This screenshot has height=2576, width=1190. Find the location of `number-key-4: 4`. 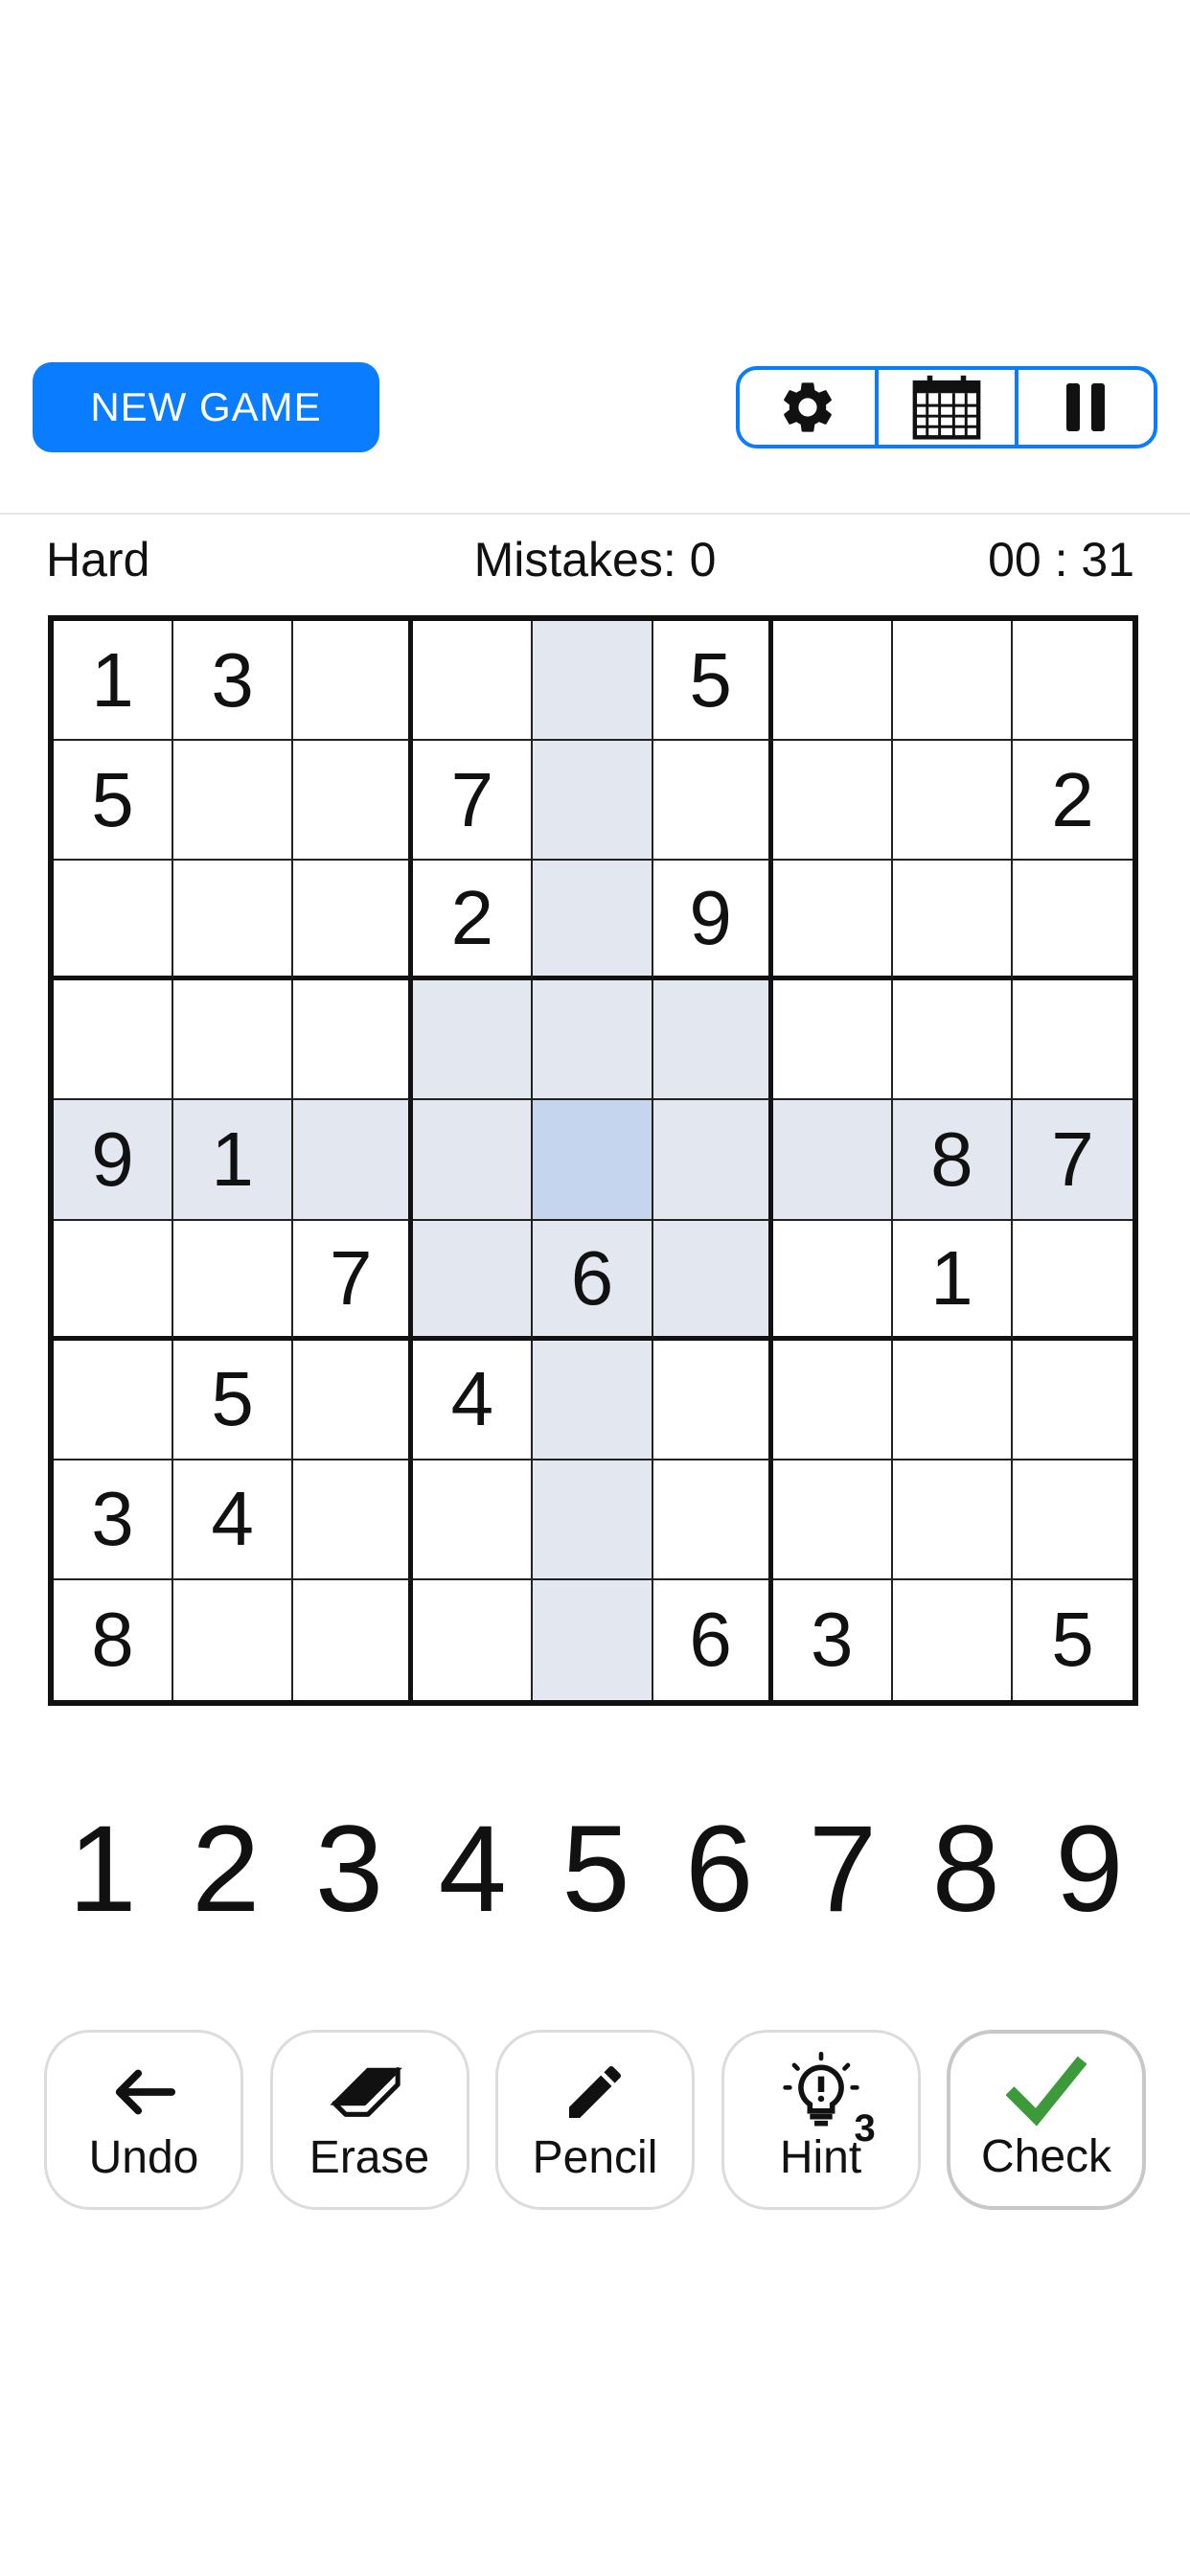

number-key-4: 4 is located at coordinates (473, 1869).